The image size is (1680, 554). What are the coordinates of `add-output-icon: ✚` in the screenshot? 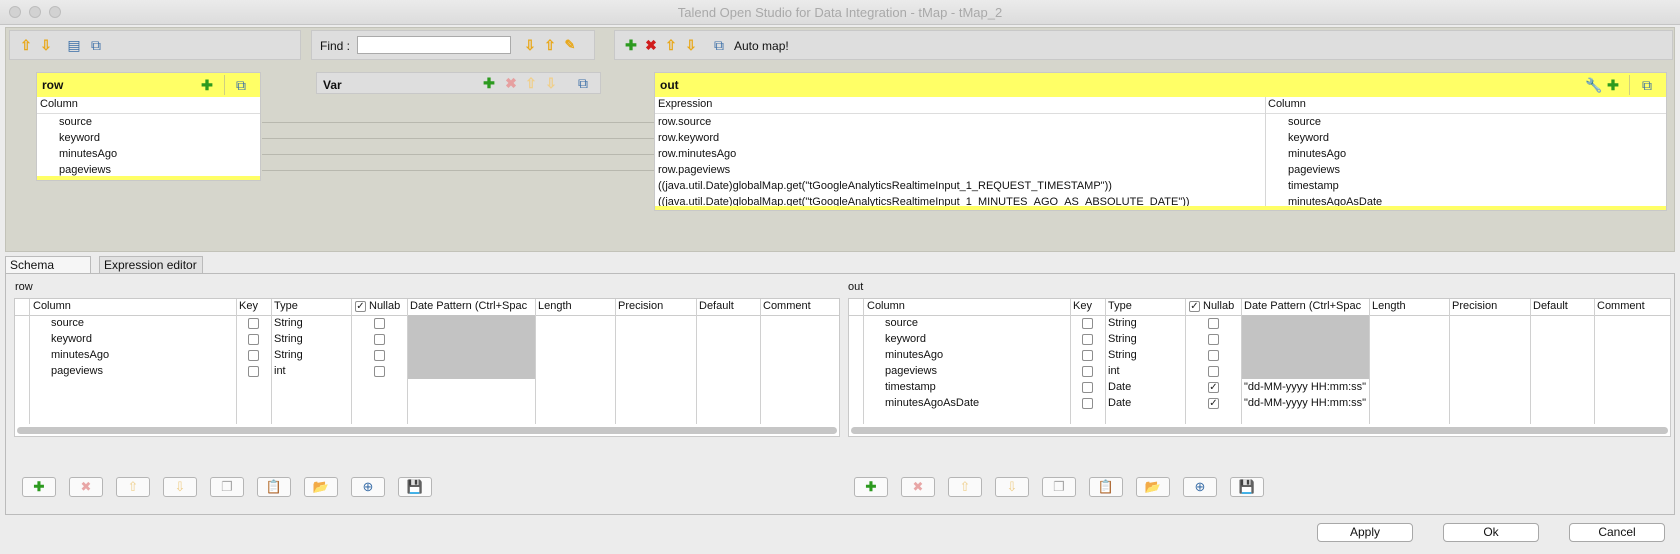 It's located at (631, 45).